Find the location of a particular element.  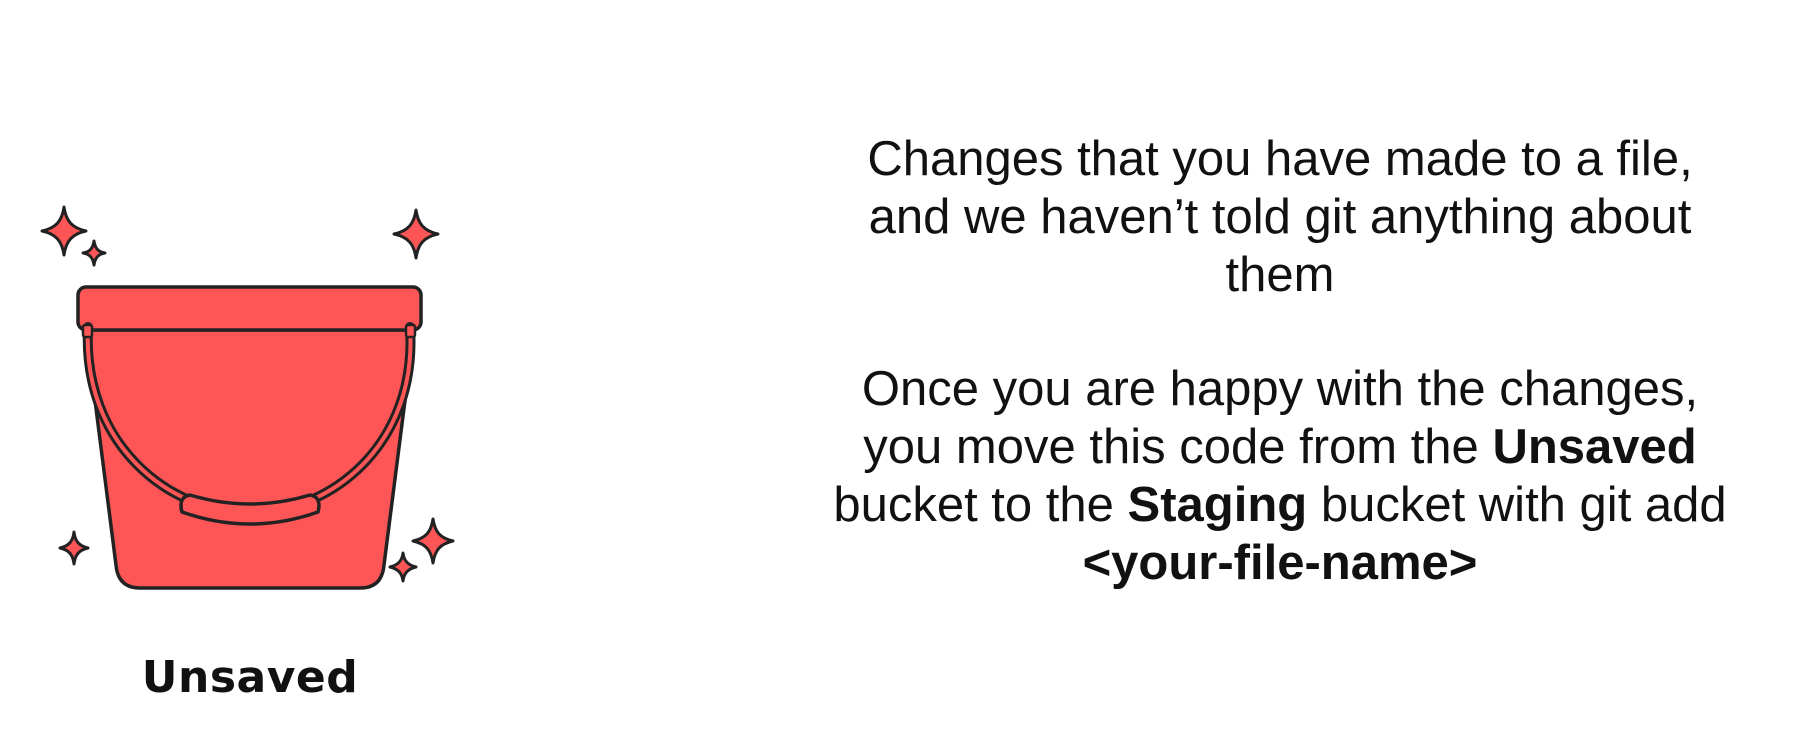

staging-term: Staging is located at coordinates (1217, 505).